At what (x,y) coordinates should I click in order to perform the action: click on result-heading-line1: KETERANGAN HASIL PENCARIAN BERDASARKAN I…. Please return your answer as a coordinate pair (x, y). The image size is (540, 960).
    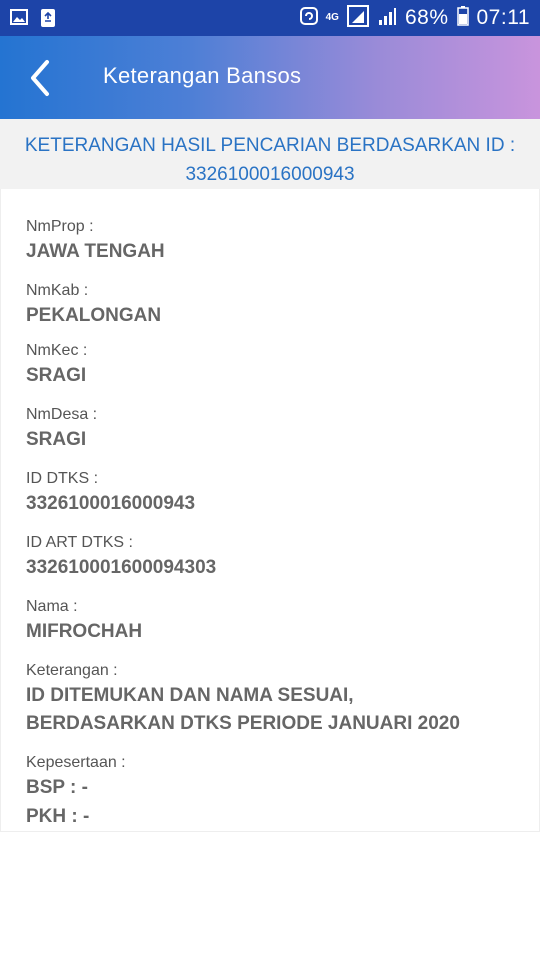
    Looking at the image, I should click on (270, 145).